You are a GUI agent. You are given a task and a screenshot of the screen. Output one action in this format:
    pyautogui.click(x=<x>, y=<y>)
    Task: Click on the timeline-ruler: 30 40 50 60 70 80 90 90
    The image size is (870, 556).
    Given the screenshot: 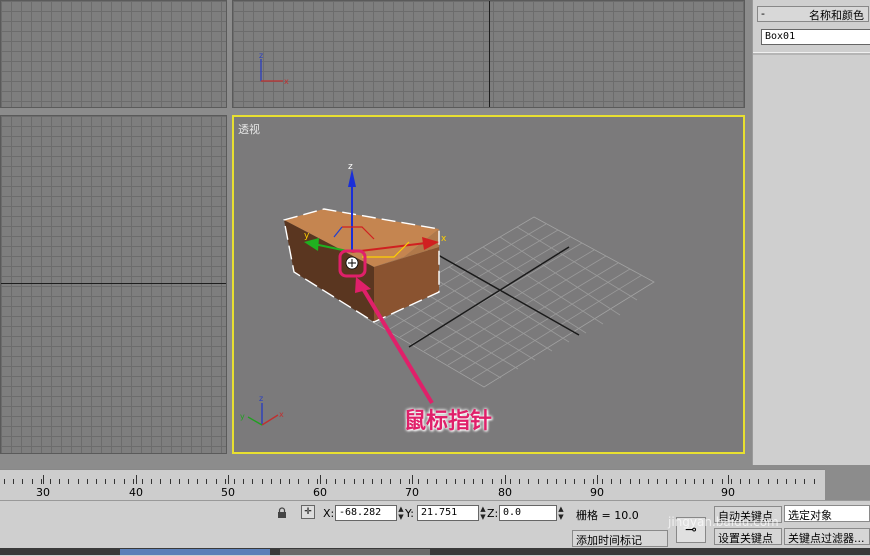 What is the action you would take?
    pyautogui.click(x=412, y=484)
    